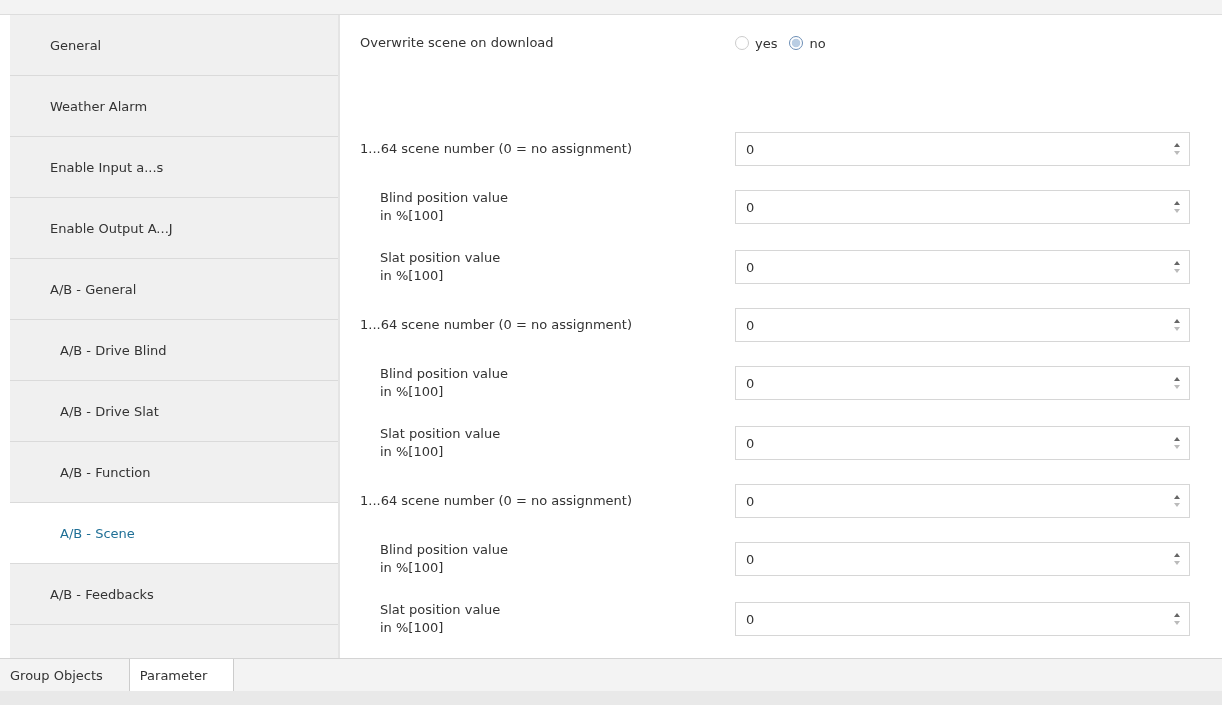 The width and height of the screenshot is (1222, 705). Describe the element at coordinates (457, 43) in the screenshot. I see `parameter-label: Overwrite scene on download` at that location.